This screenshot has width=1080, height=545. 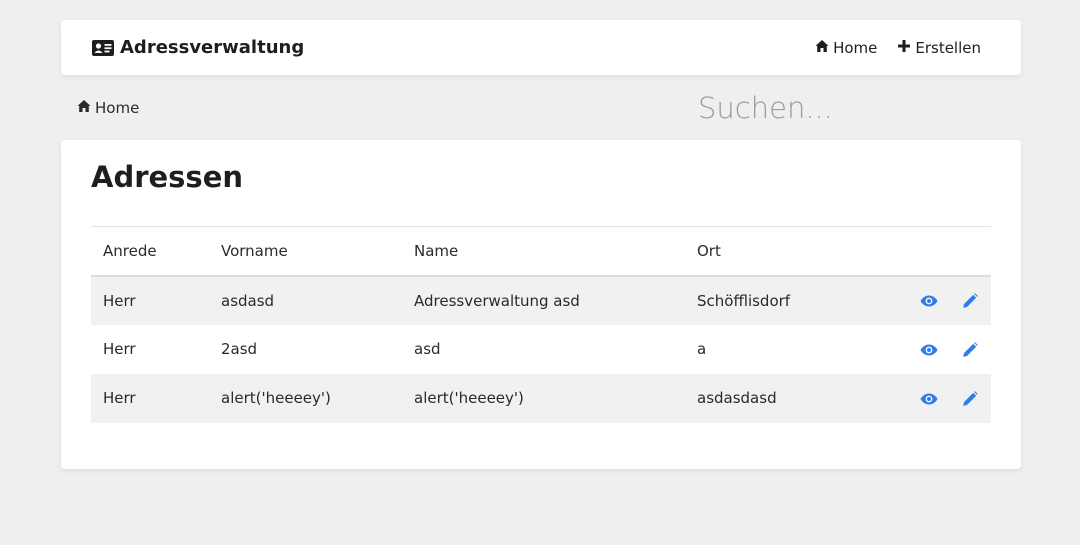 What do you see at coordinates (541, 47) in the screenshot?
I see `navbar: Adressverwaltung Home Erstellen` at bounding box center [541, 47].